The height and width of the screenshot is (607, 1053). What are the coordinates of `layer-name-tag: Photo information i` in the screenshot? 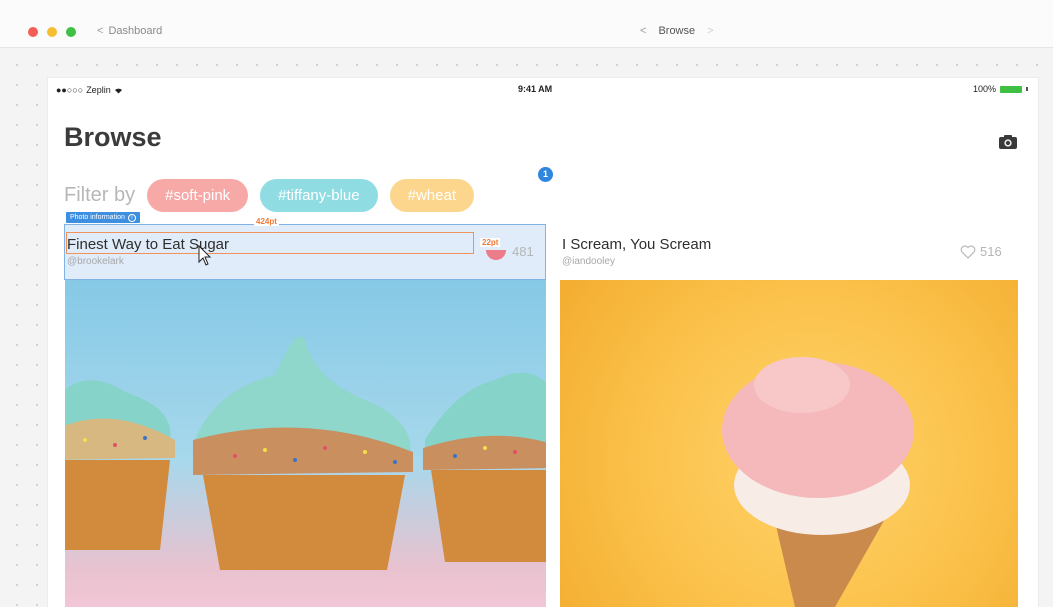 It's located at (103, 217).